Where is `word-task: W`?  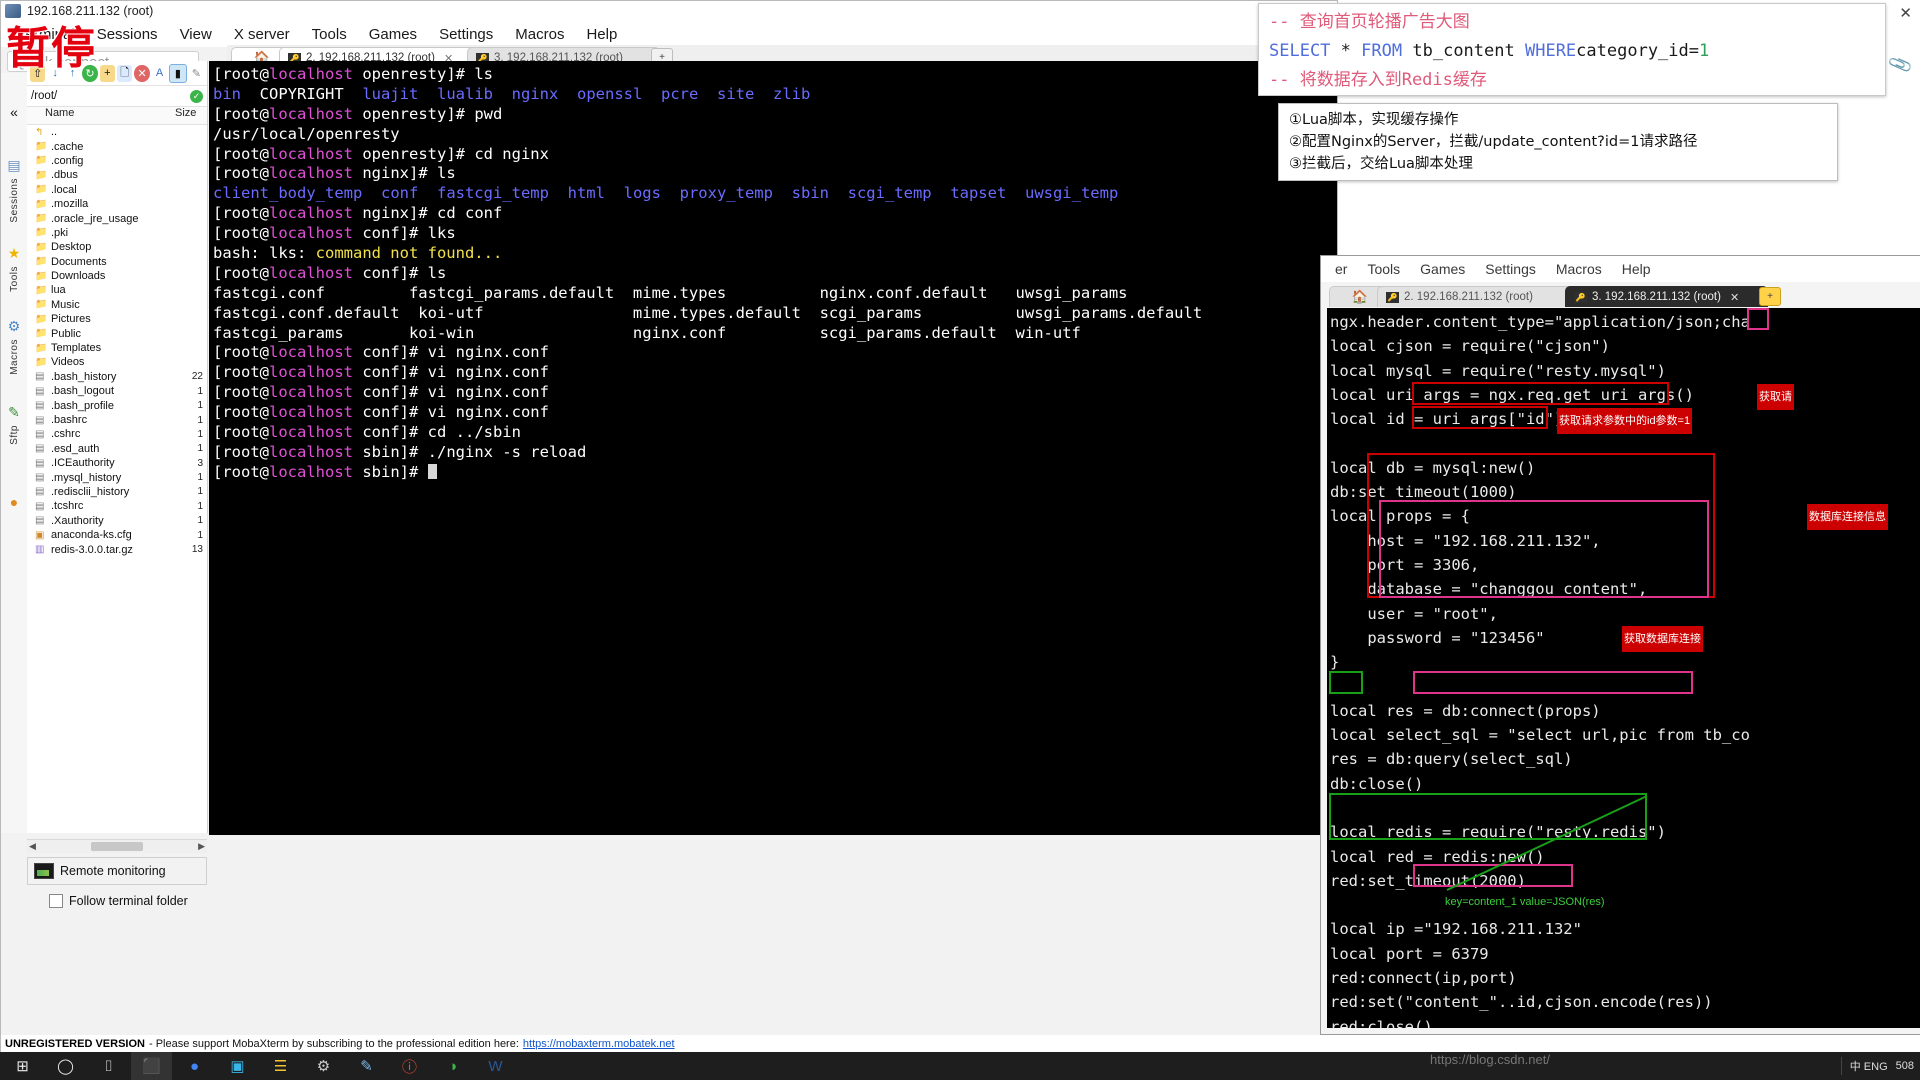 word-task: W is located at coordinates (495, 1066).